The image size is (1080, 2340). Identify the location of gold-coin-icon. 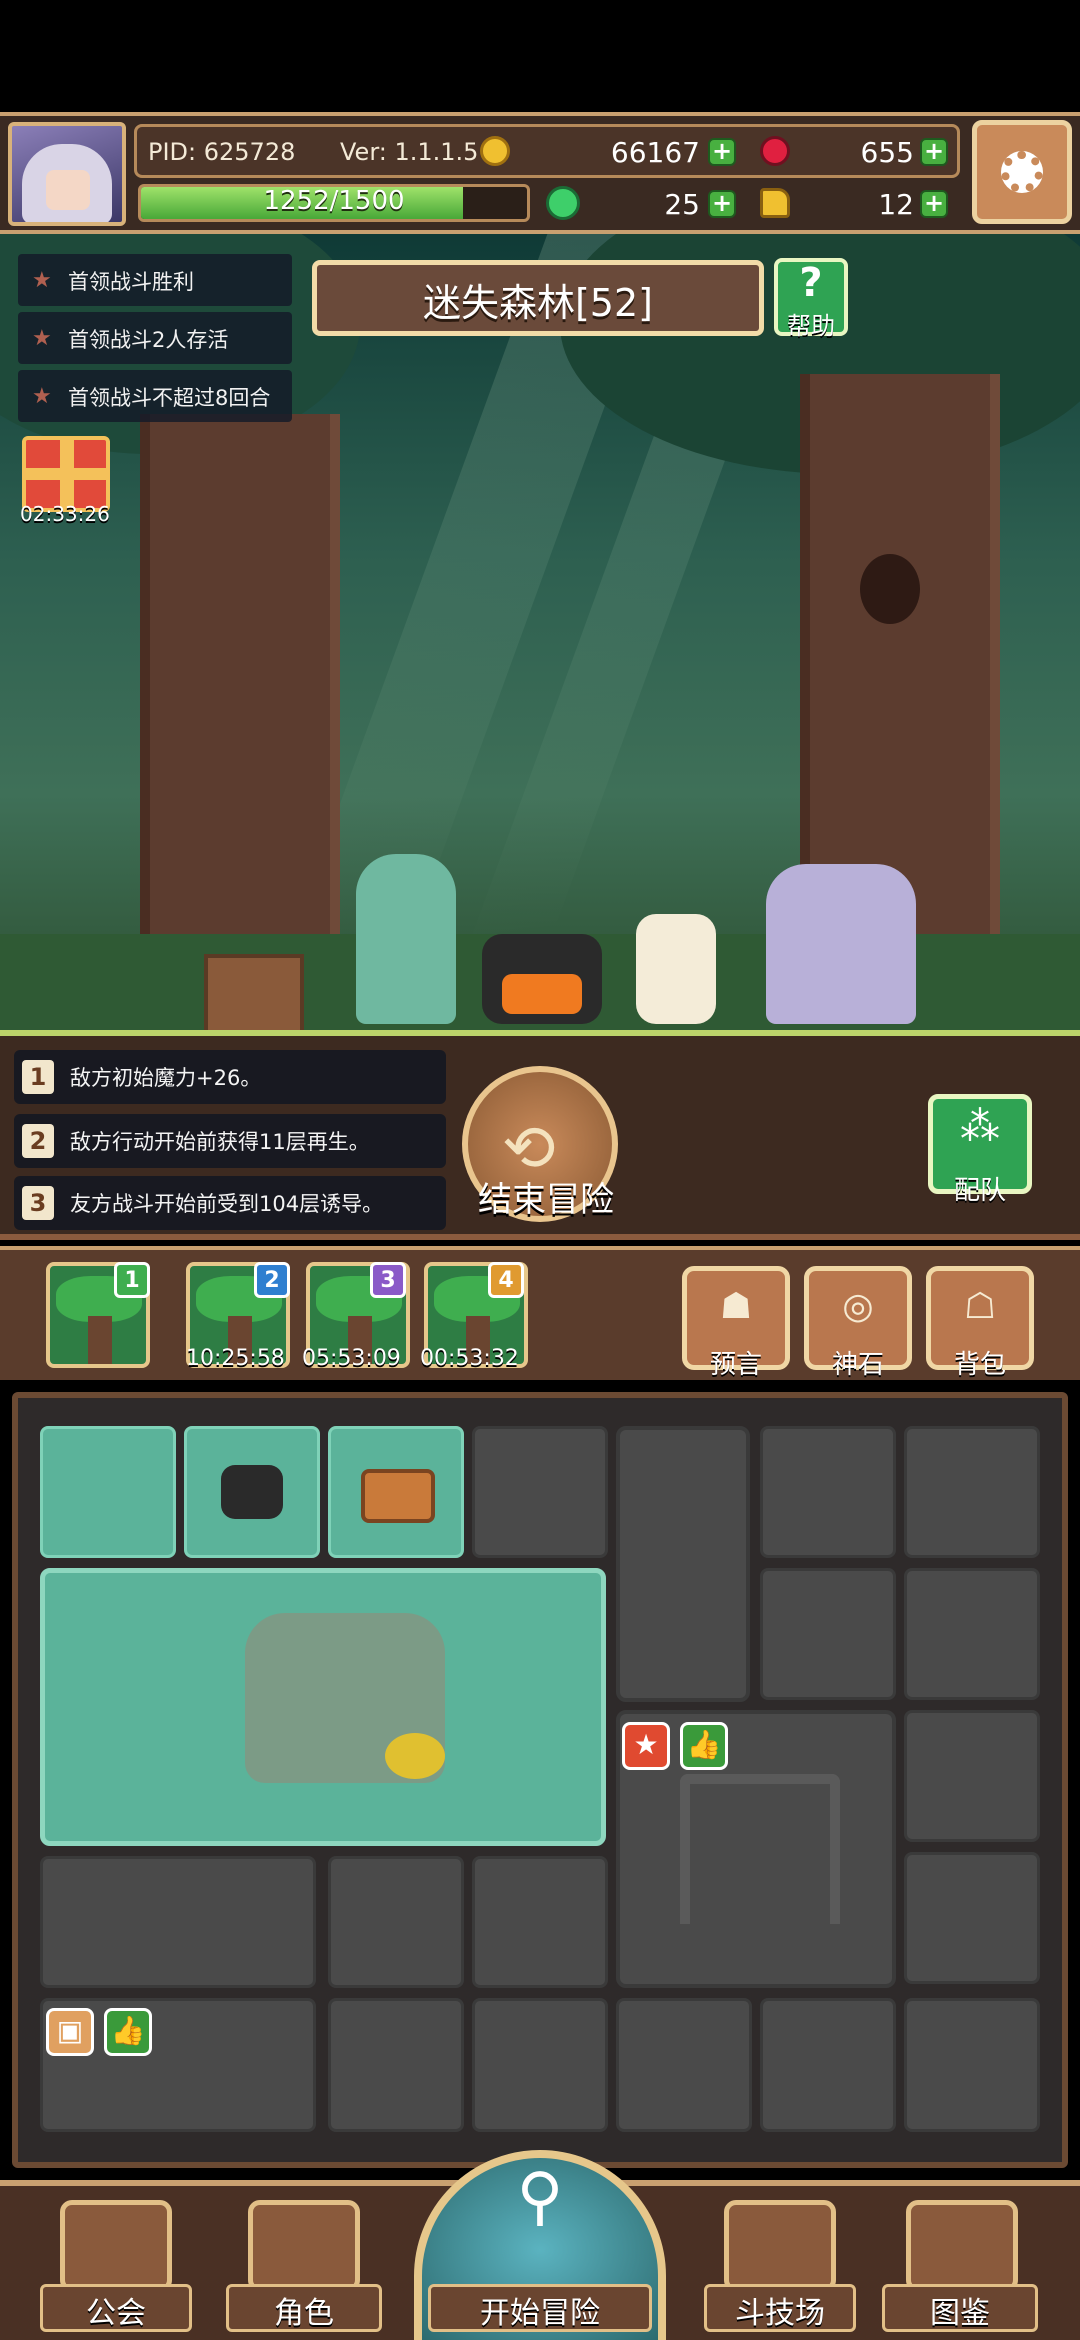
(495, 151).